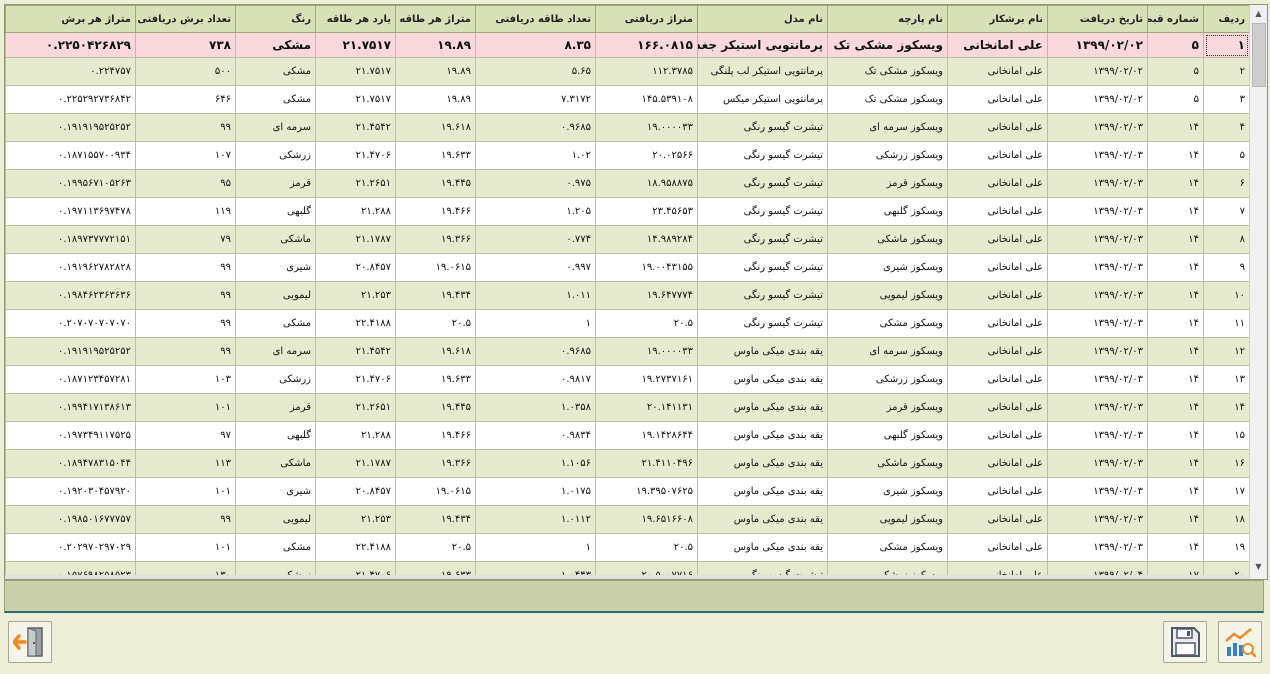 This screenshot has width=1270, height=674. I want to click on received-cuts-cell: ۱۰۱, so click(185, 547).